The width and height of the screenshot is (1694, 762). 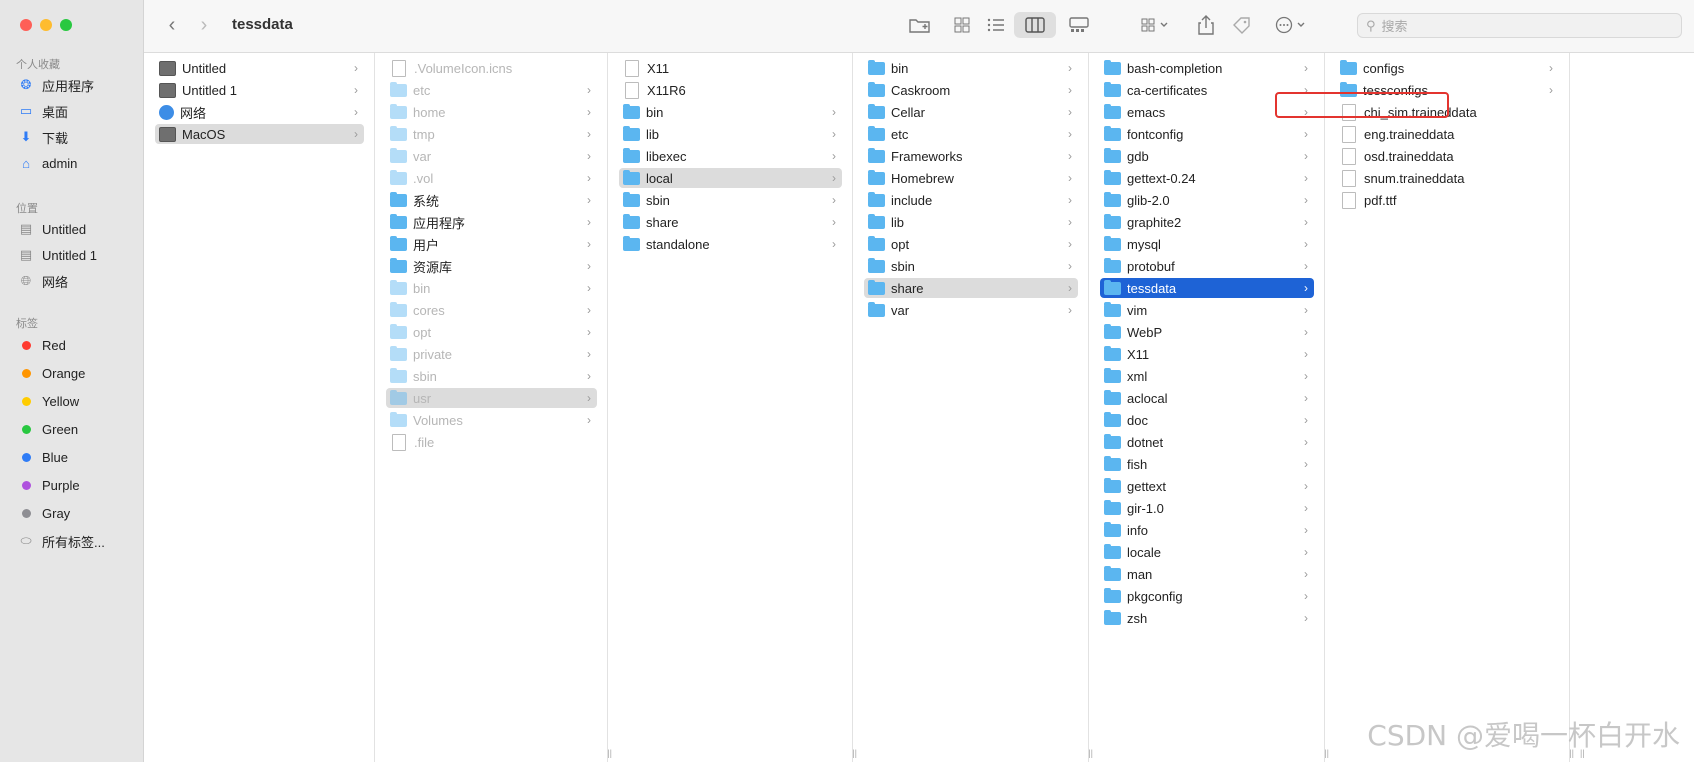 I want to click on file-item: X11, so click(x=730, y=68).